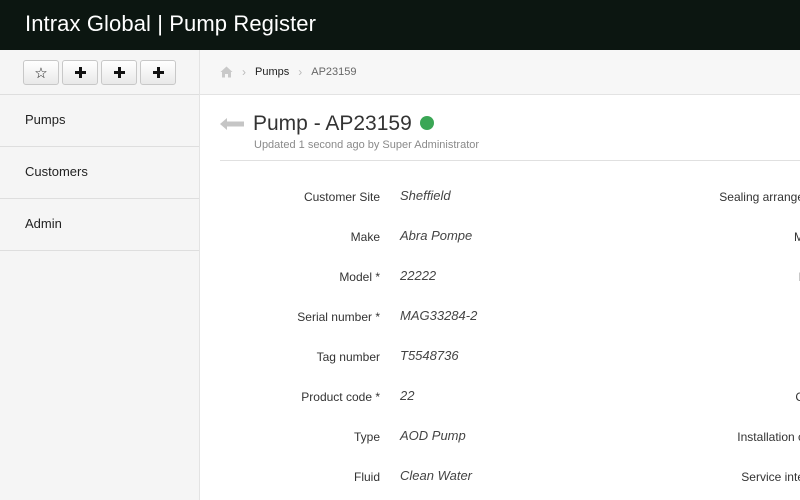  What do you see at coordinates (232, 124) in the screenshot?
I see `back-arrow-icon` at bounding box center [232, 124].